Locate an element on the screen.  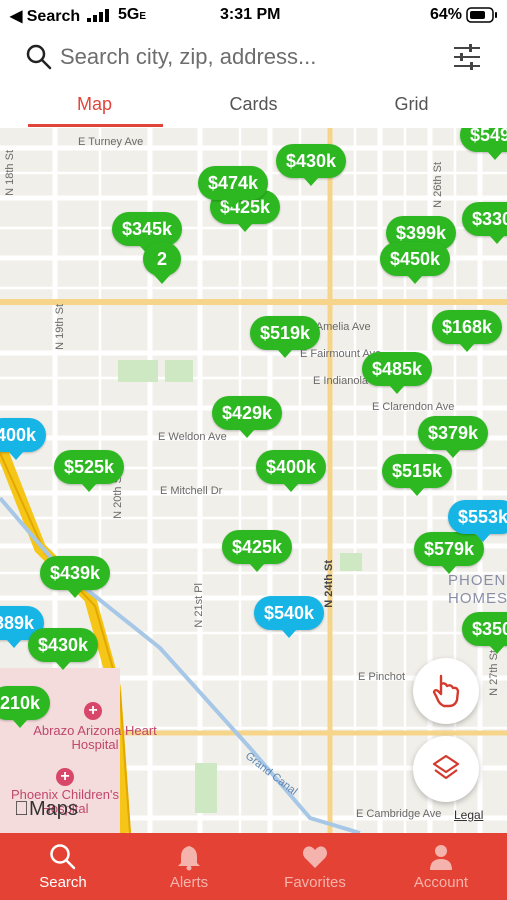
price-pin: 400k is located at coordinates (23, 439).